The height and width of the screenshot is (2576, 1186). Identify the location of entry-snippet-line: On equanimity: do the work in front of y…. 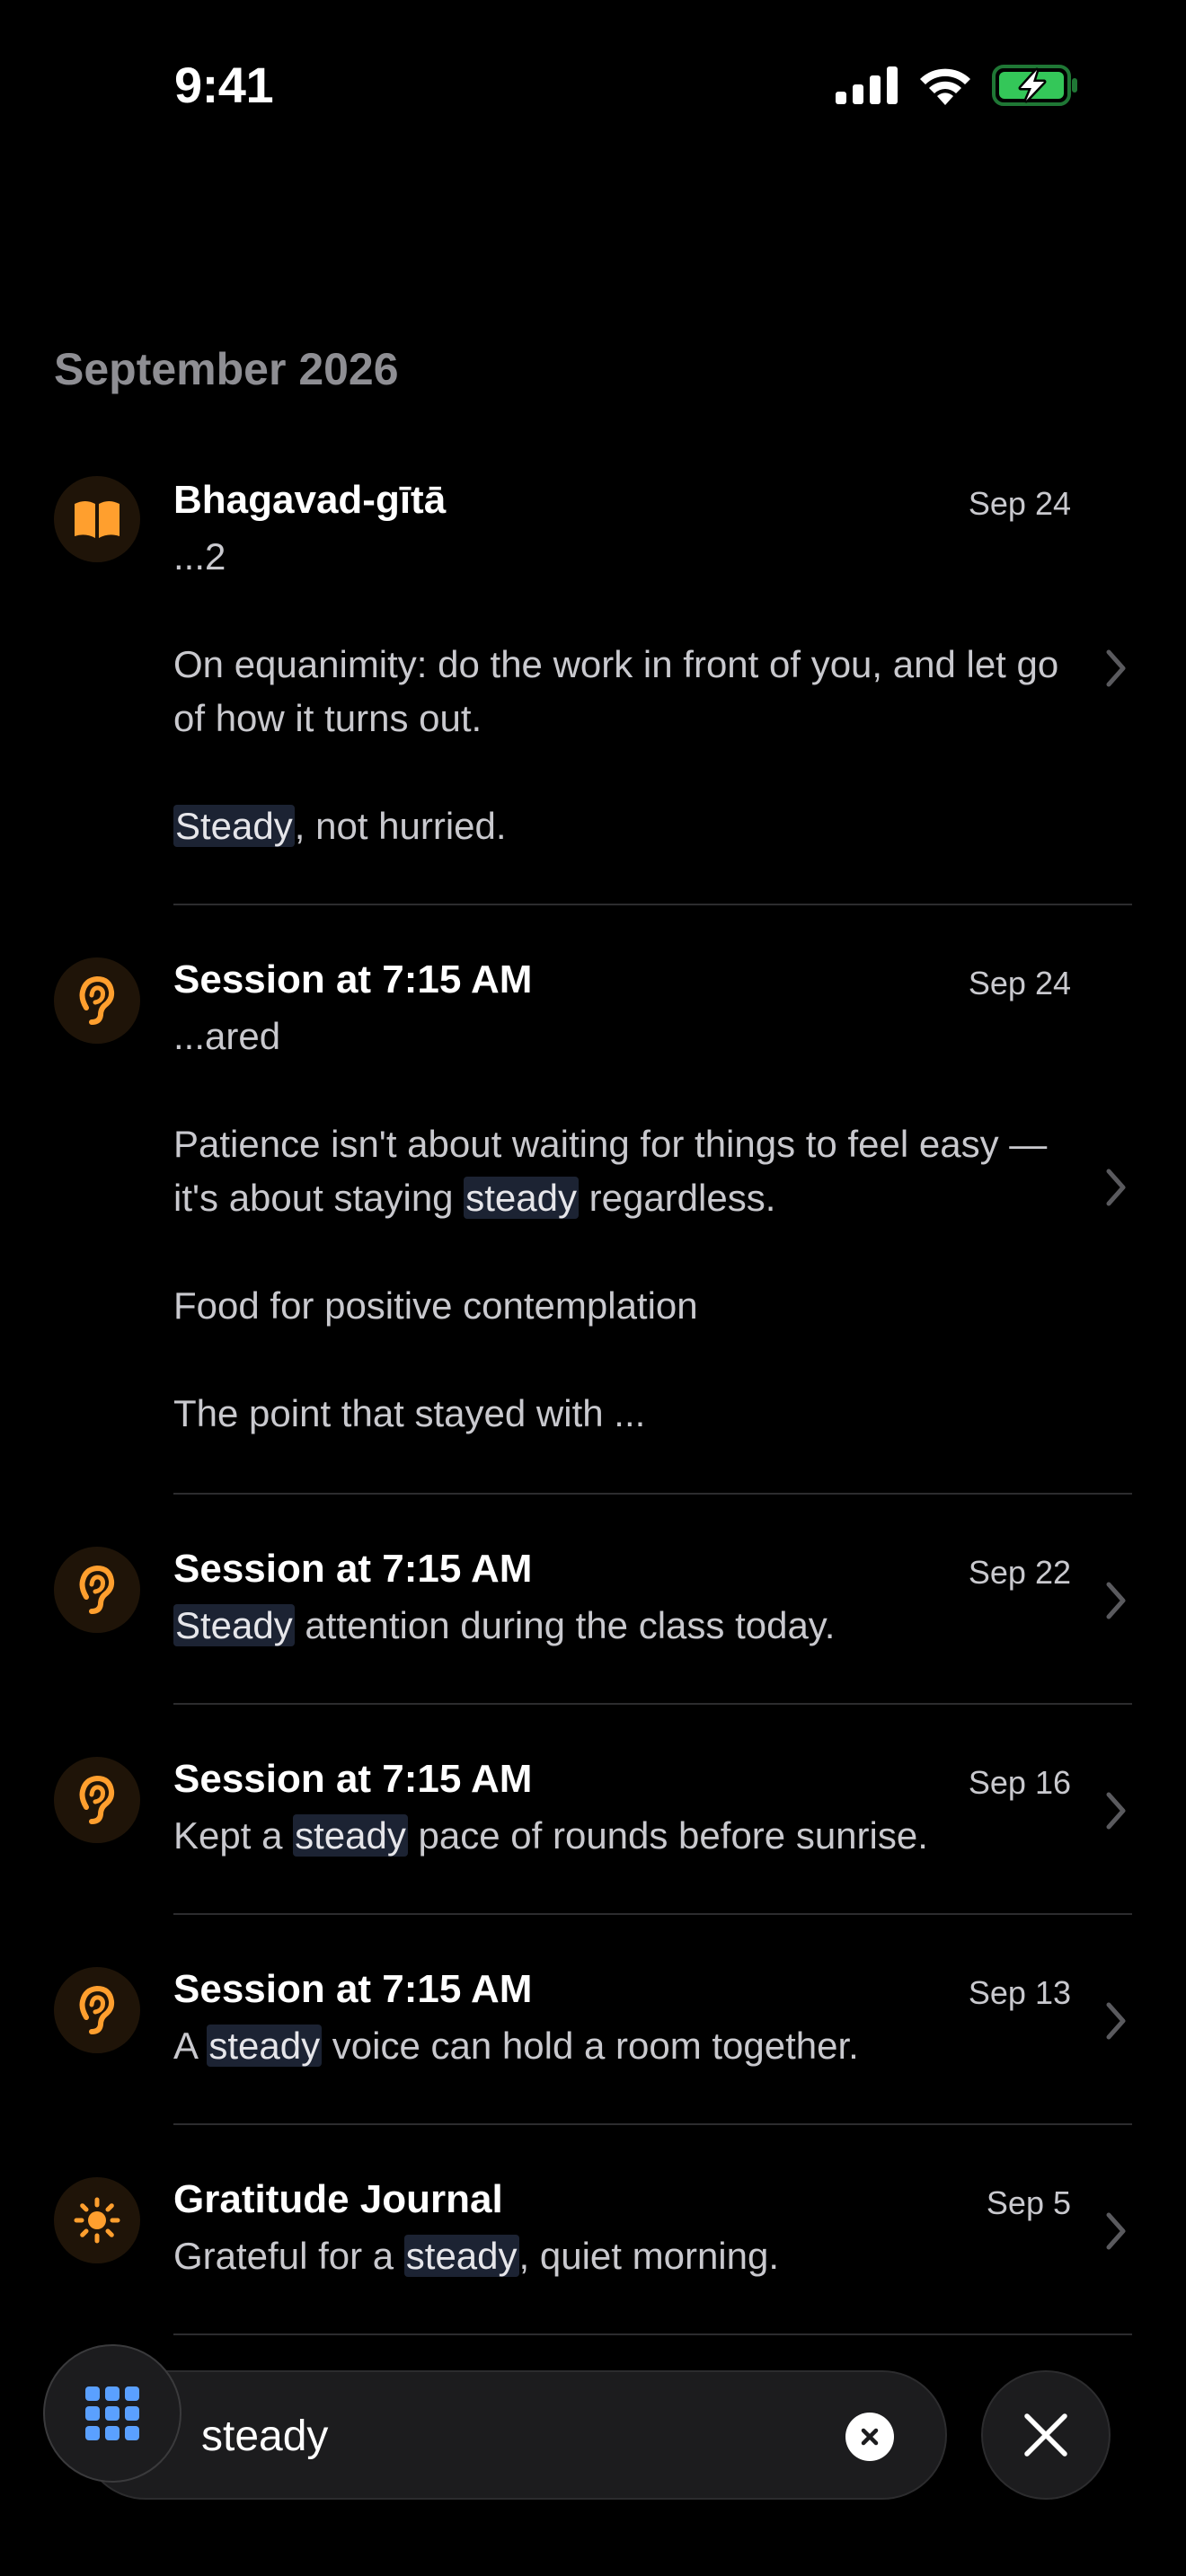
(616, 691).